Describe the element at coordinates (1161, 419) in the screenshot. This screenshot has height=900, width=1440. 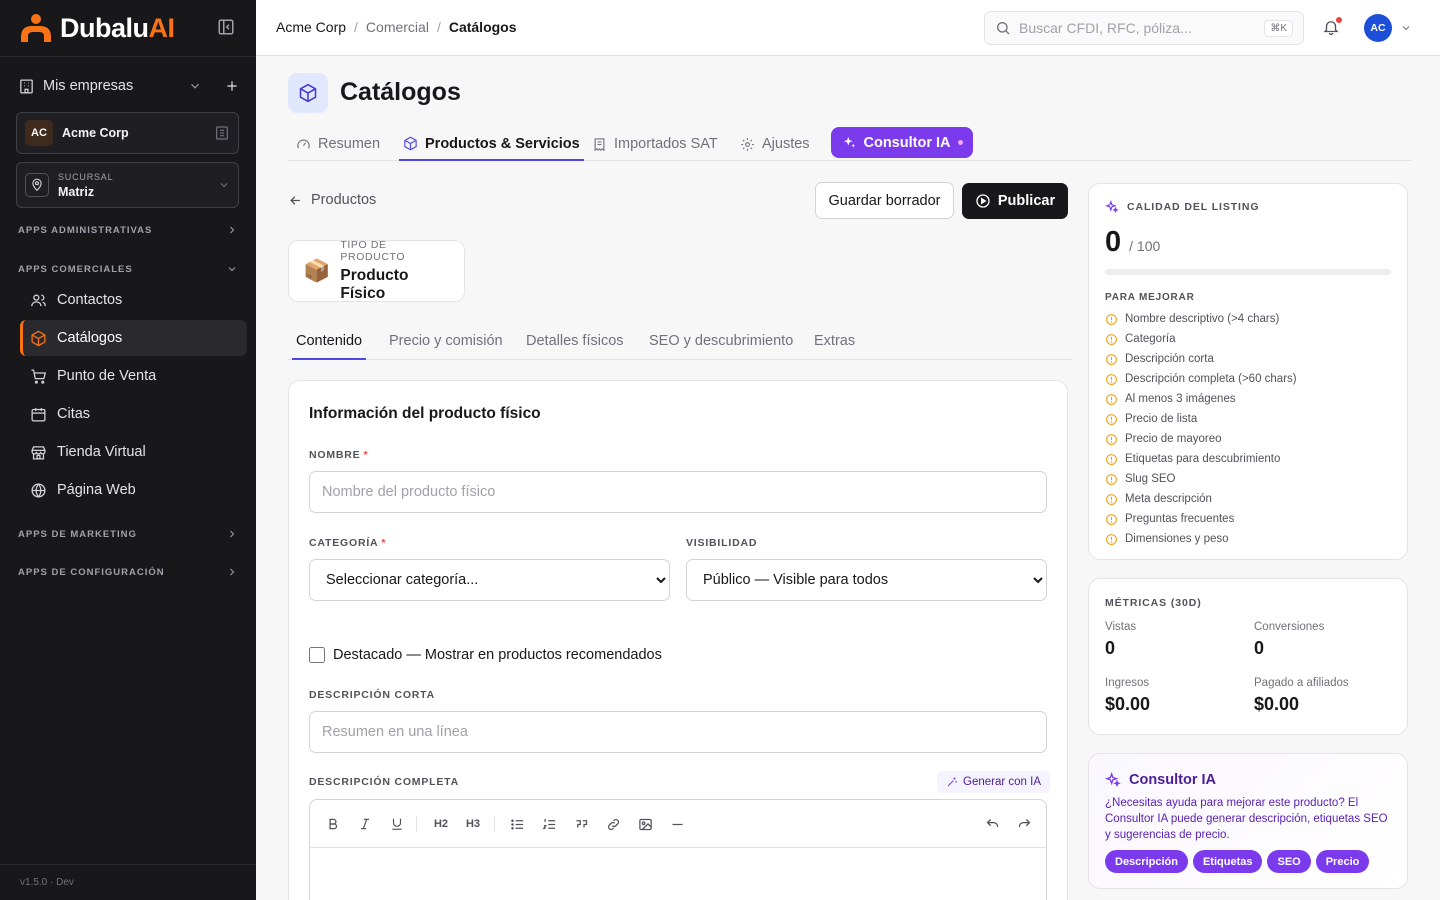
I see `improvement-label: Precio de lista` at that location.